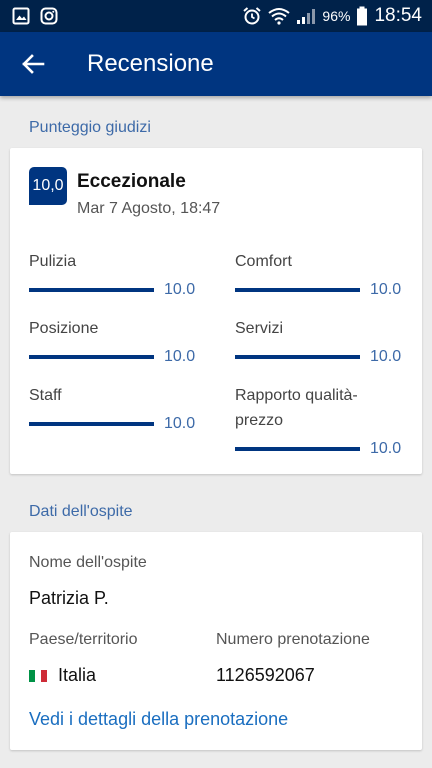  Describe the element at coordinates (45, 395) in the screenshot. I see `rating-label: Staff` at that location.